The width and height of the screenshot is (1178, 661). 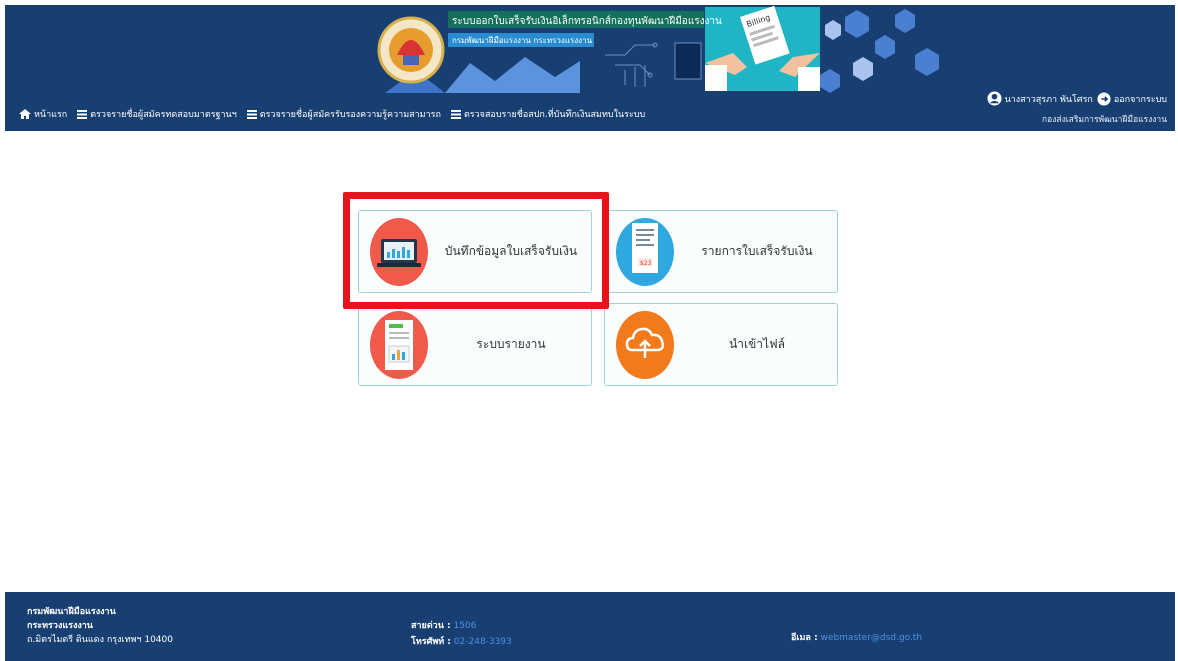 What do you see at coordinates (25, 114) in the screenshot?
I see `home-icon` at bounding box center [25, 114].